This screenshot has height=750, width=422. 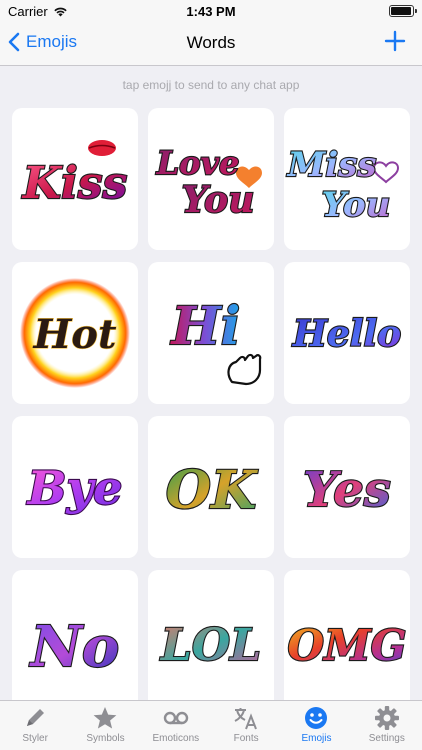 What do you see at coordinates (246, 738) in the screenshot?
I see `tab-label: Fonts` at bounding box center [246, 738].